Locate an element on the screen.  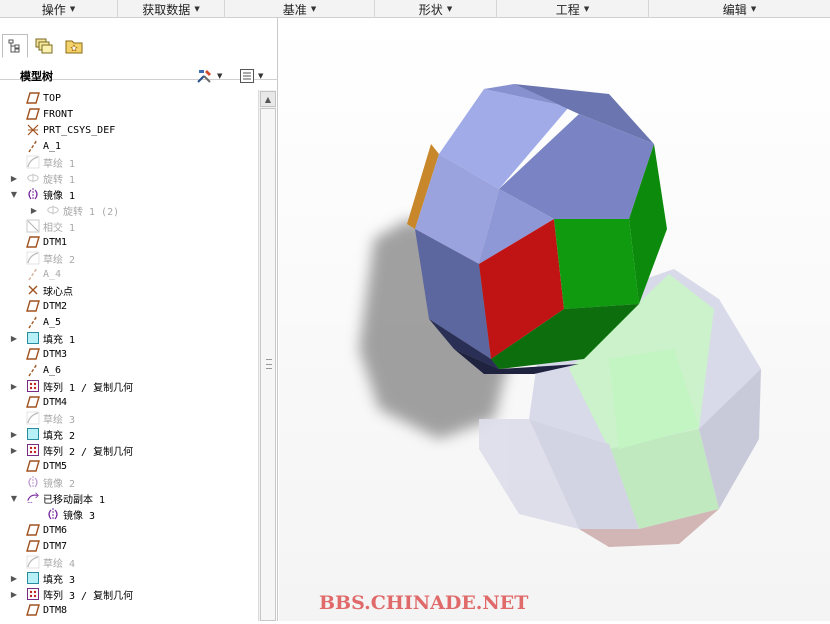
revolve-icon is located at coordinates (33, 178).